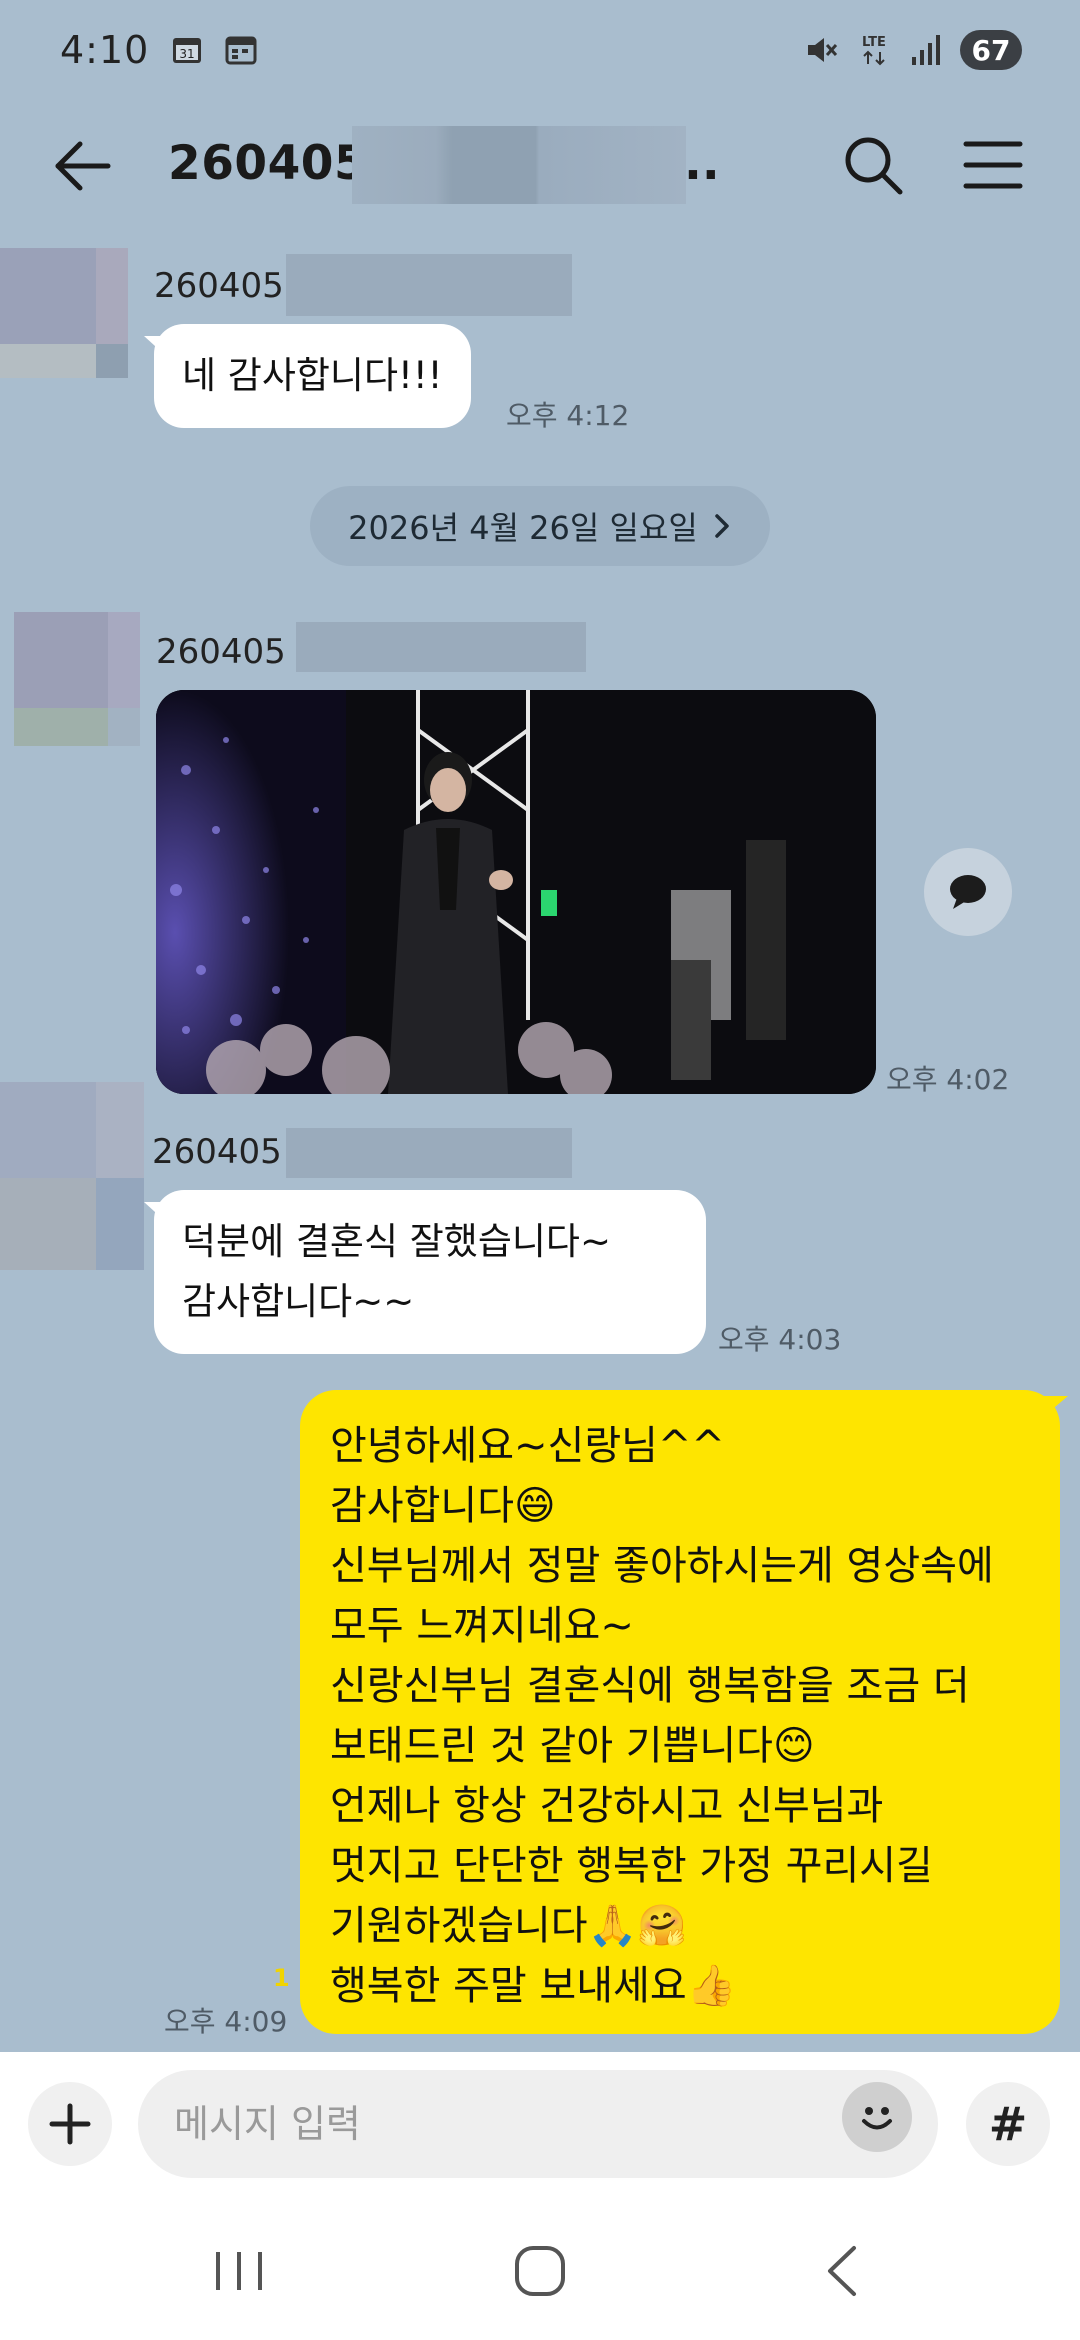  I want to click on message-time: 오후 4:02, so click(948, 1079).